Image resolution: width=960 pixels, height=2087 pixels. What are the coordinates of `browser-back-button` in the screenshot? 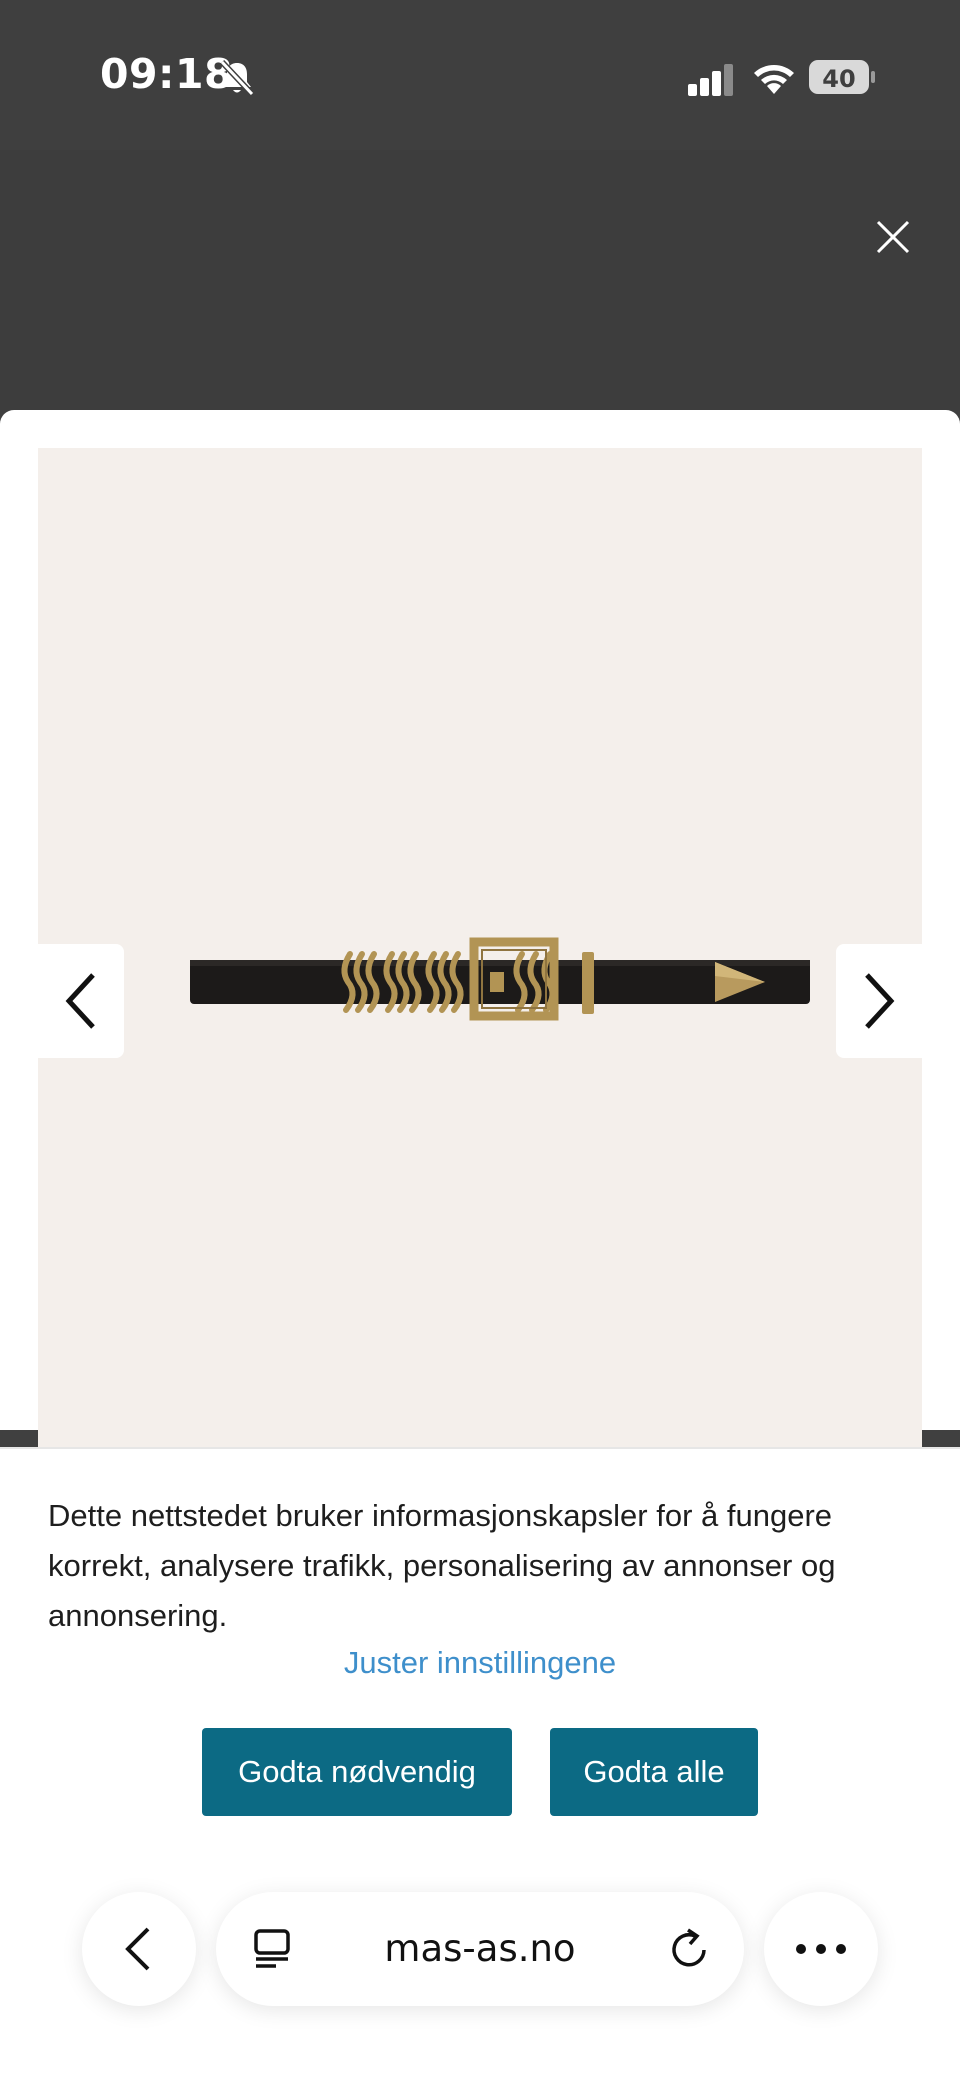 It's located at (139, 1949).